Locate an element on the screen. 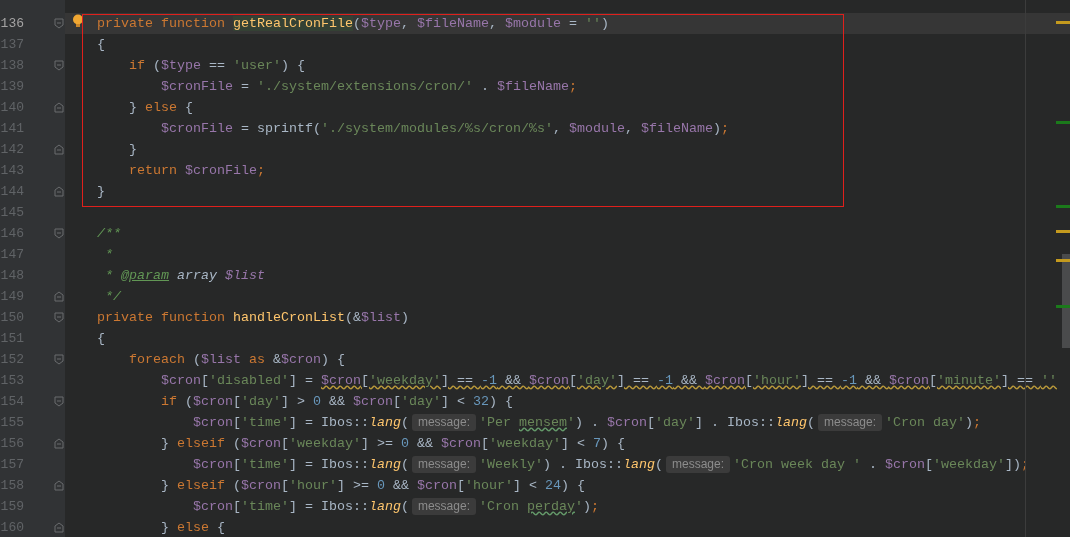 This screenshot has width=1070, height=537. line-number: 136 is located at coordinates (12, 23).